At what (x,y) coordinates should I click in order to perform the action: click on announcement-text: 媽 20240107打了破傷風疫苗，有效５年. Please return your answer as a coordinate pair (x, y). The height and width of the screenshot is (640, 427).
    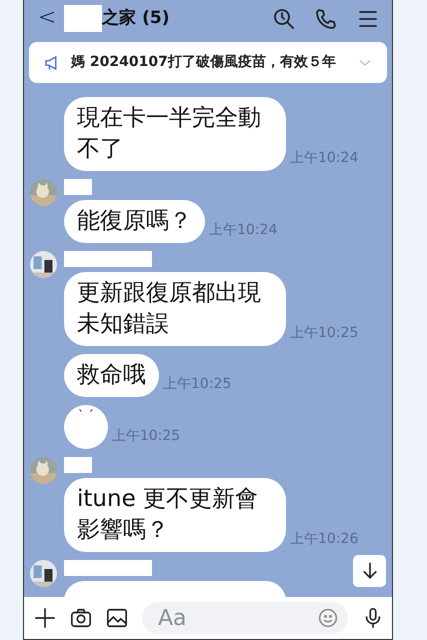
    Looking at the image, I should click on (204, 62).